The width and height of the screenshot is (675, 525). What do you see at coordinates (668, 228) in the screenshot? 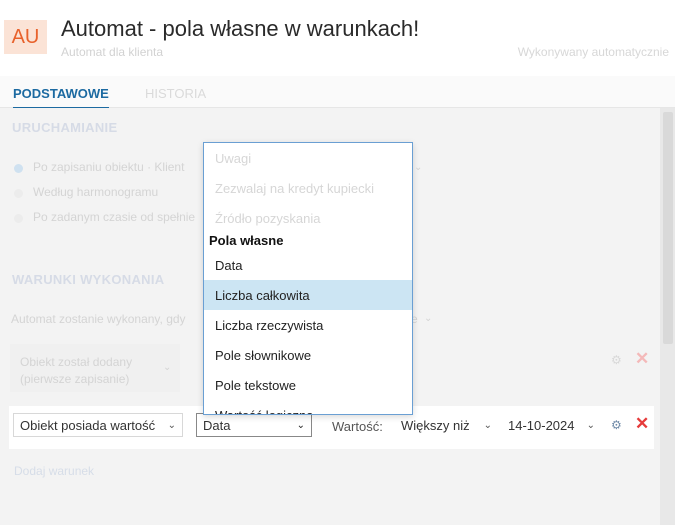
I see `scrollbar-thumb` at bounding box center [668, 228].